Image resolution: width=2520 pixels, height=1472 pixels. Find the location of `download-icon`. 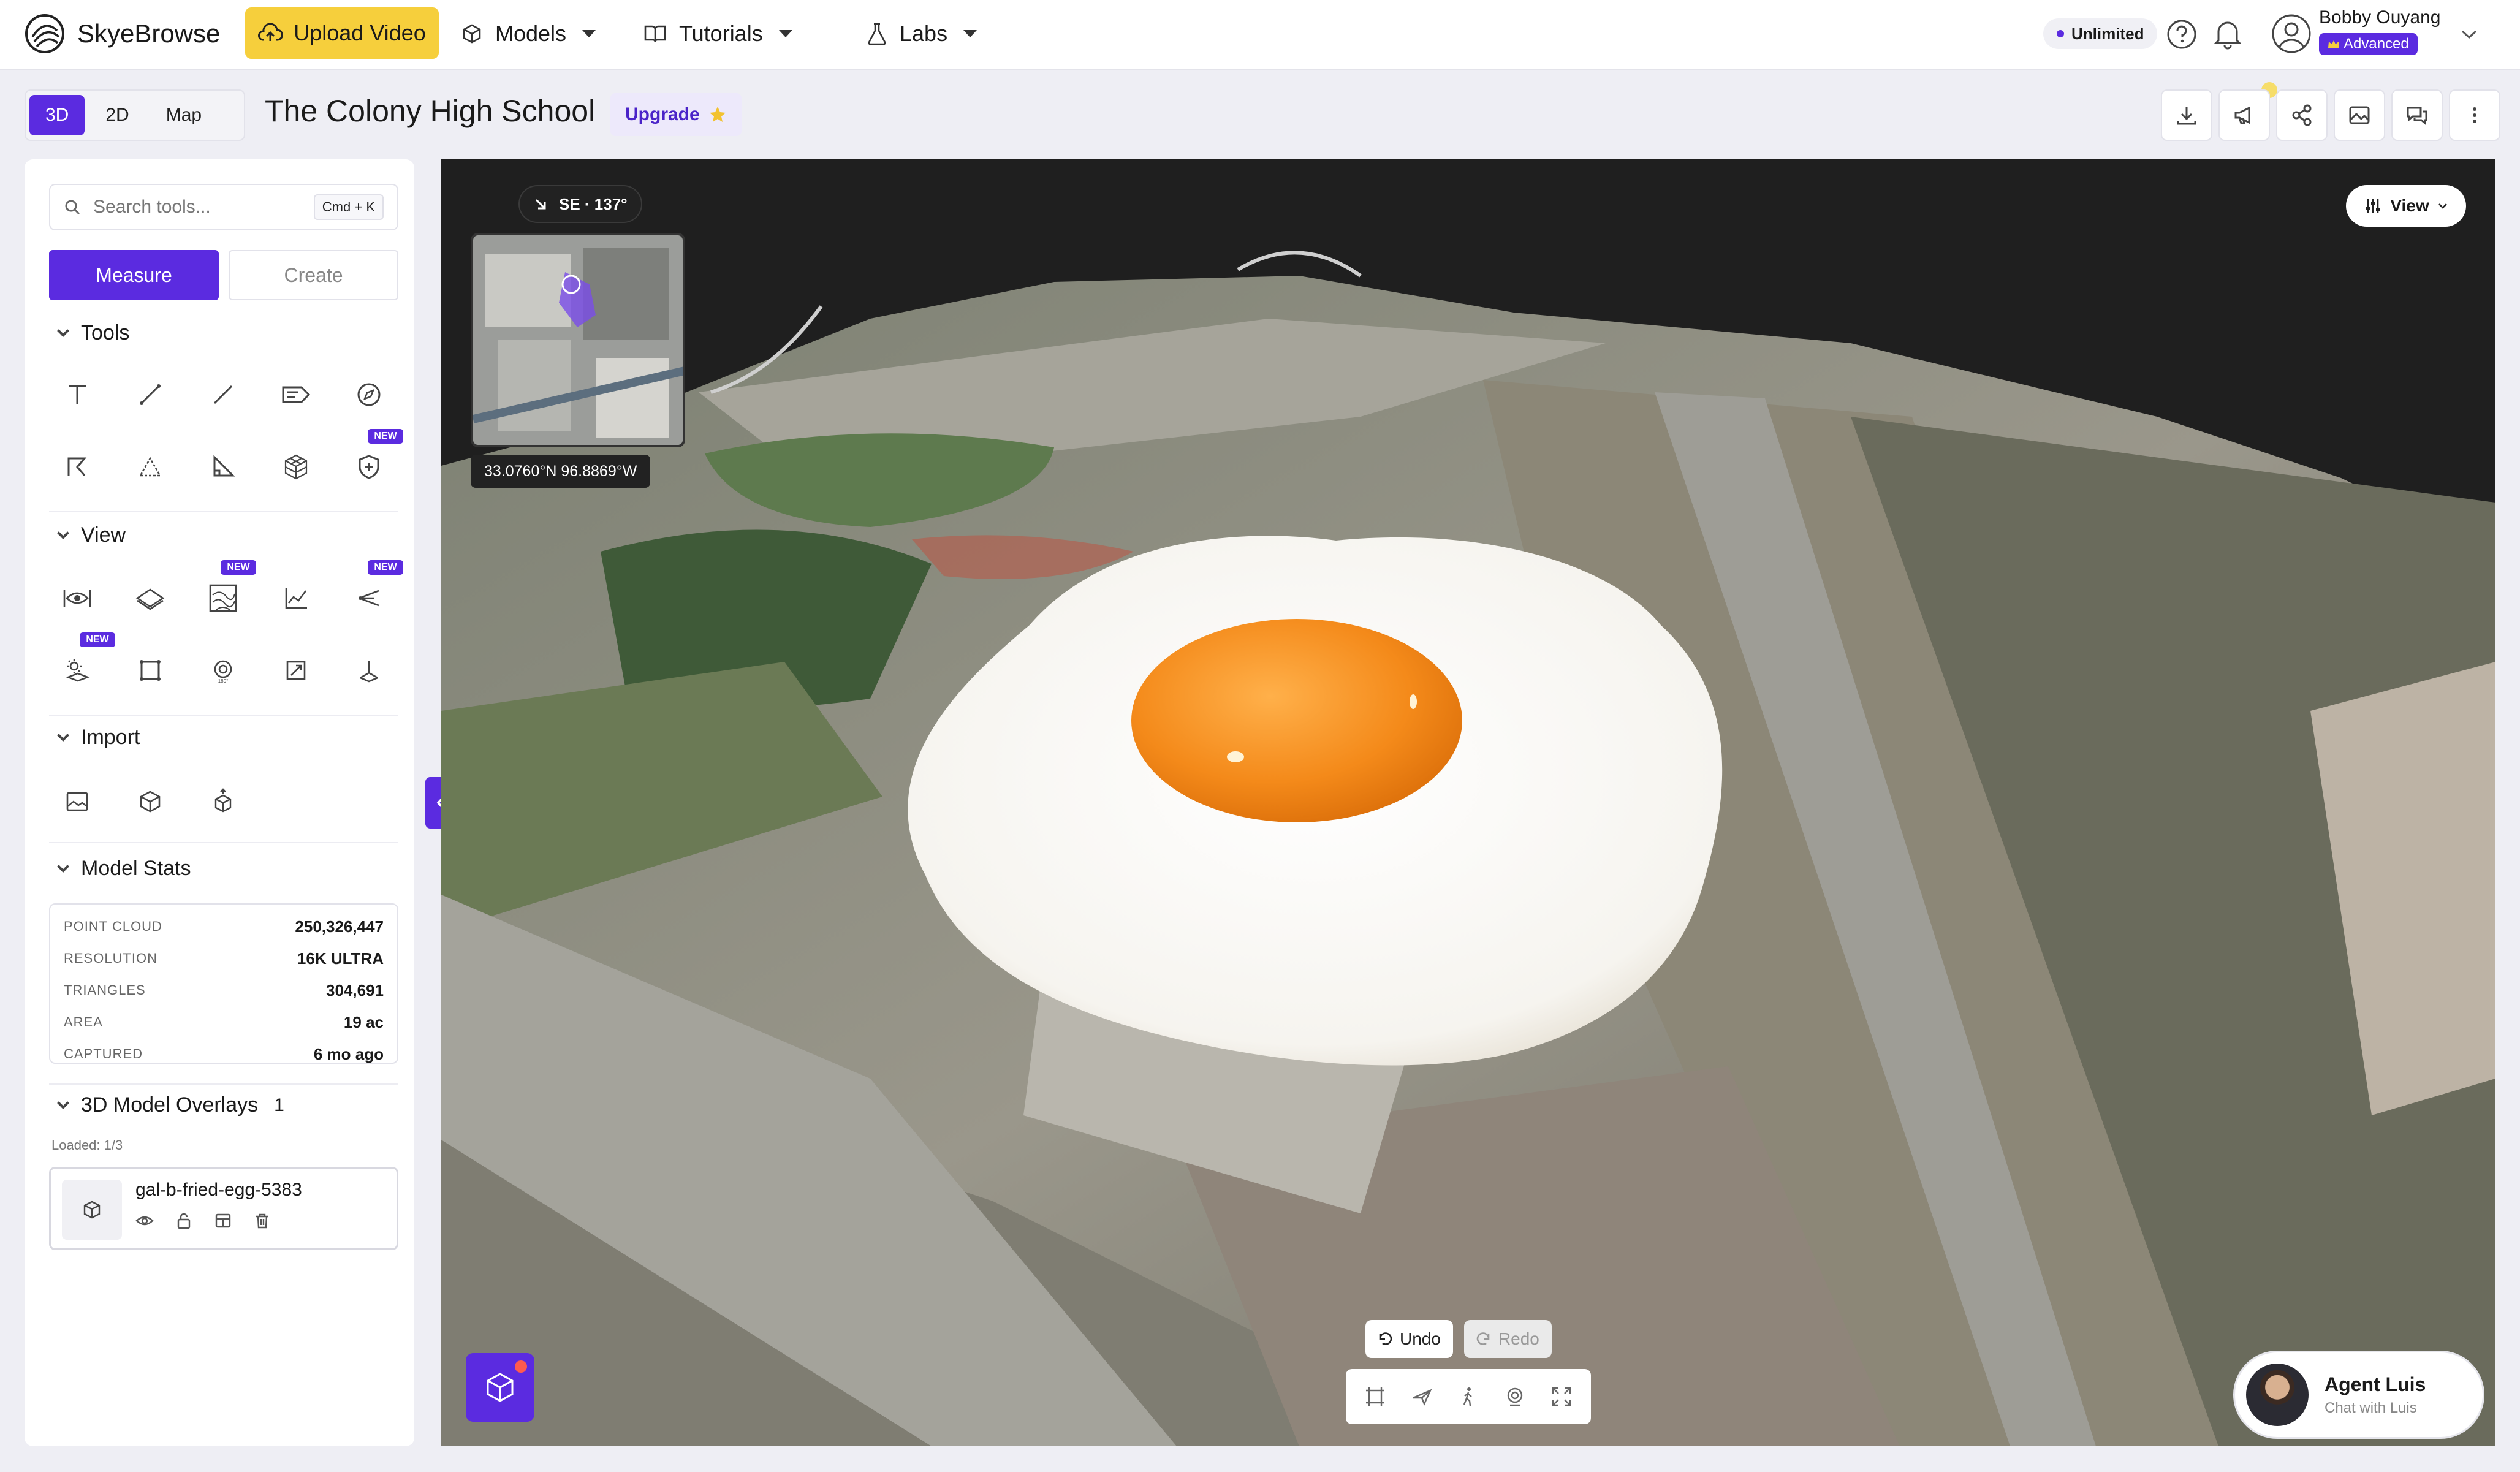

download-icon is located at coordinates (2186, 116).